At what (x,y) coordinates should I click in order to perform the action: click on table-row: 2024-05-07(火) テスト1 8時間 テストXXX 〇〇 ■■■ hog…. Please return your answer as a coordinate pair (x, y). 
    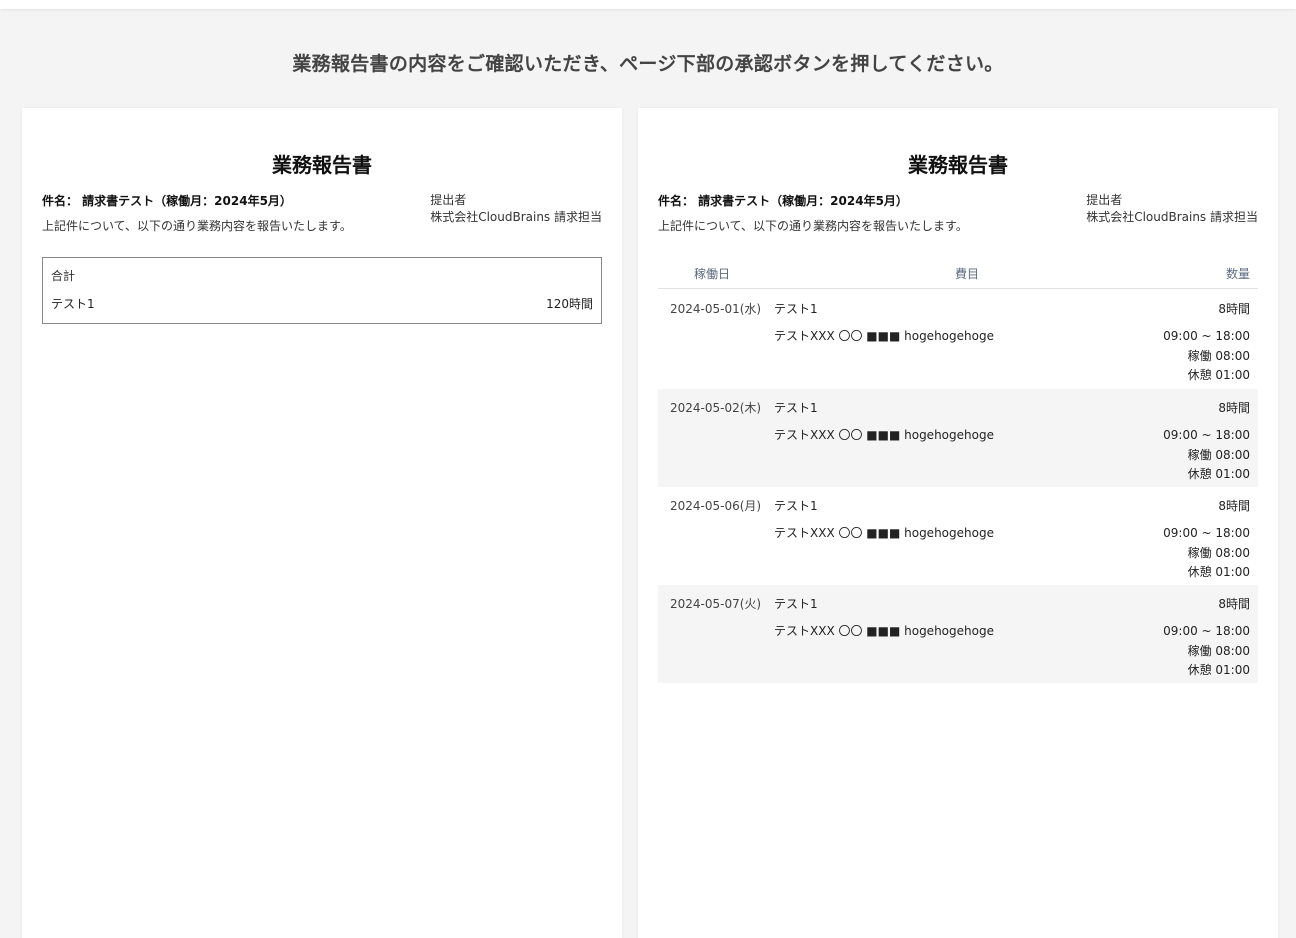
    Looking at the image, I should click on (958, 634).